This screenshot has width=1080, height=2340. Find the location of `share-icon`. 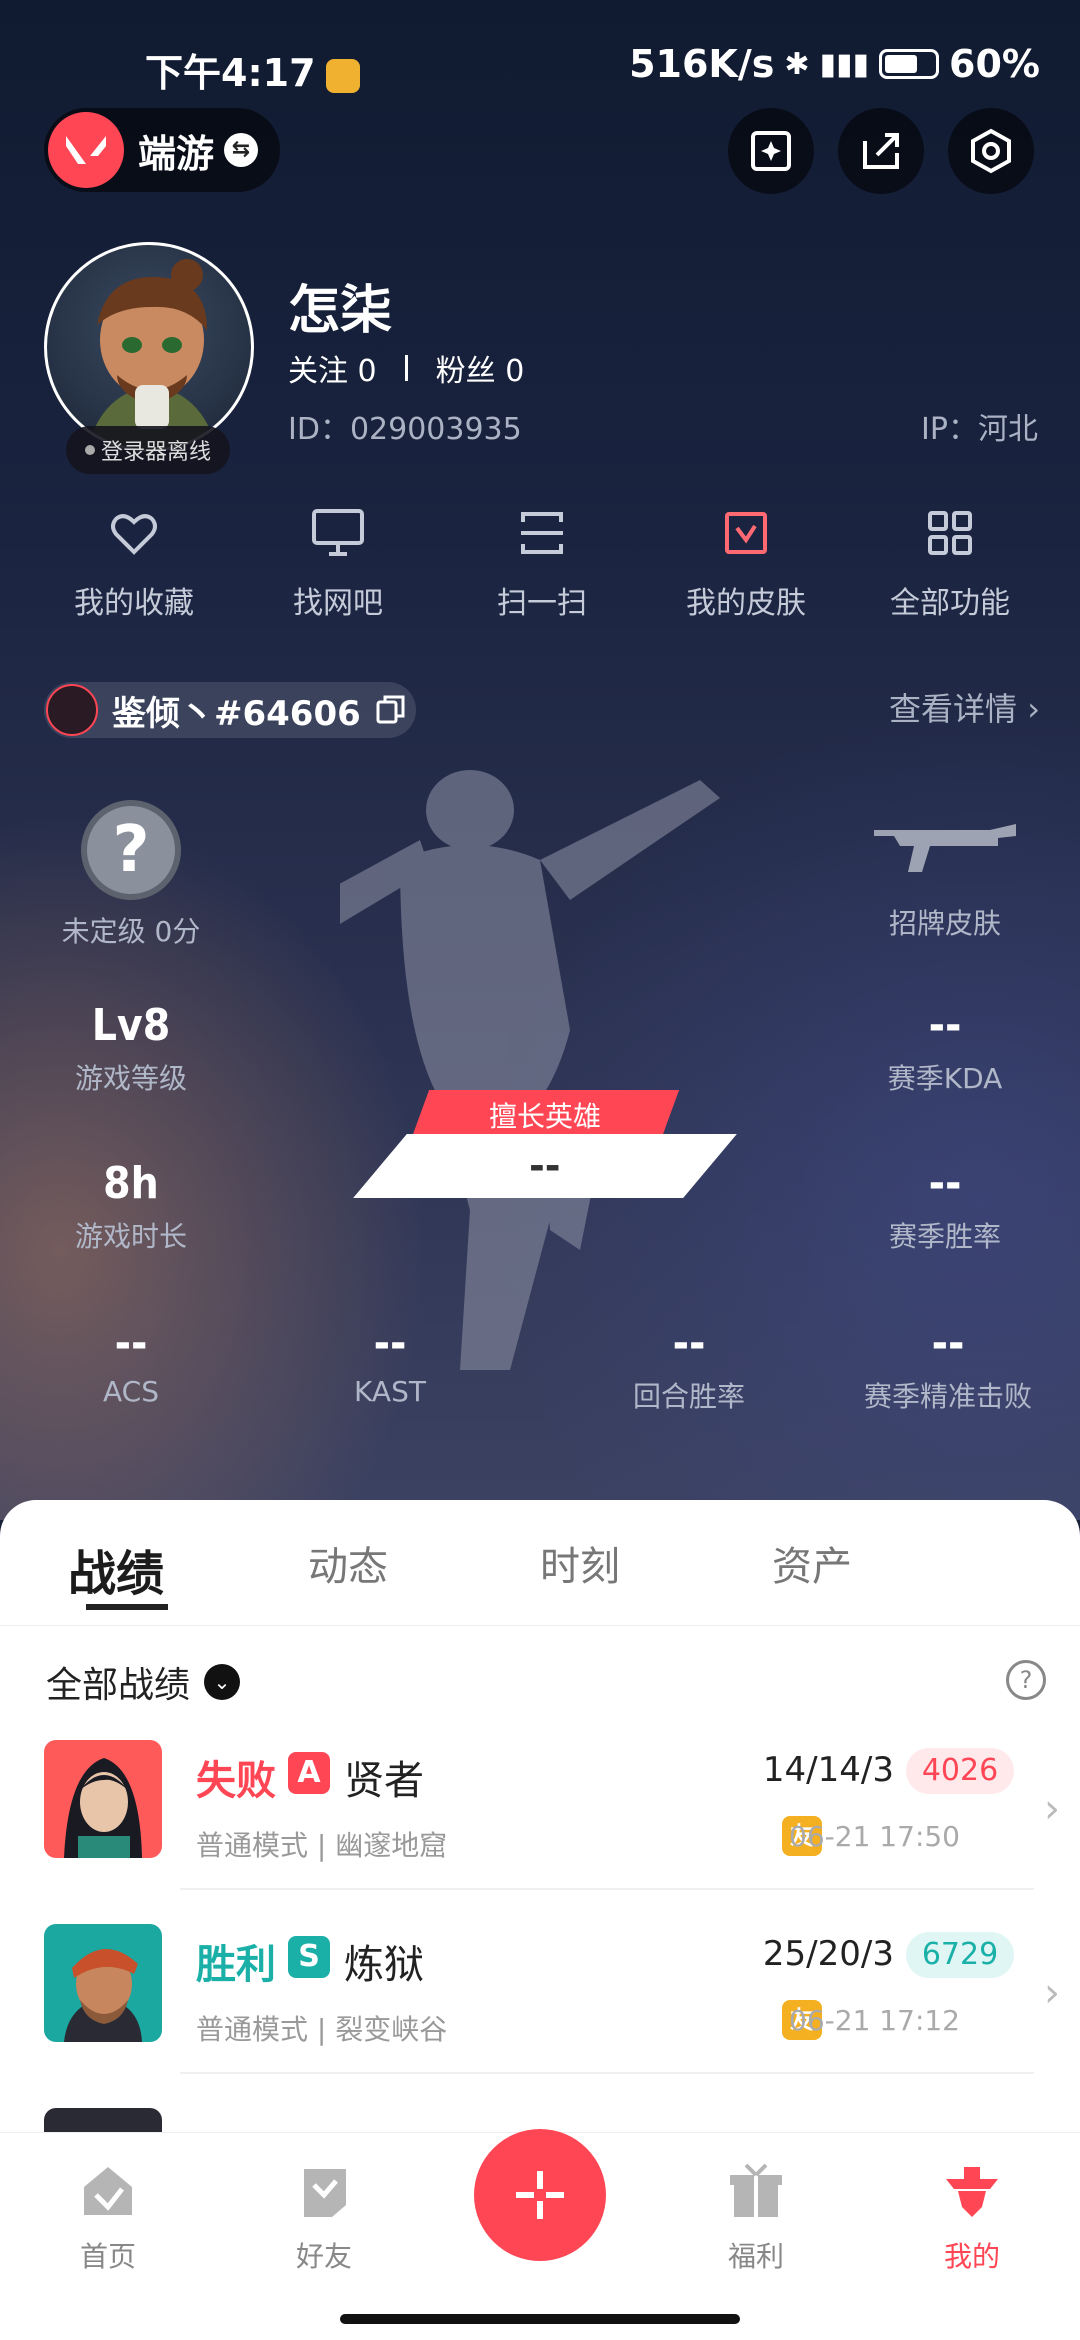

share-icon is located at coordinates (881, 151).